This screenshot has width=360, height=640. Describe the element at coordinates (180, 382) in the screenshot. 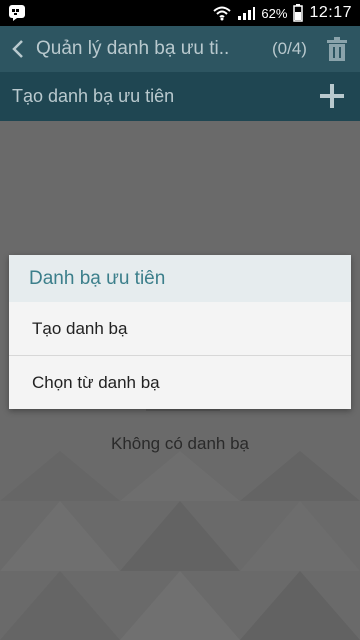

I see `dialog-option-select-from-contacts: Chọn từ danh bạ` at that location.